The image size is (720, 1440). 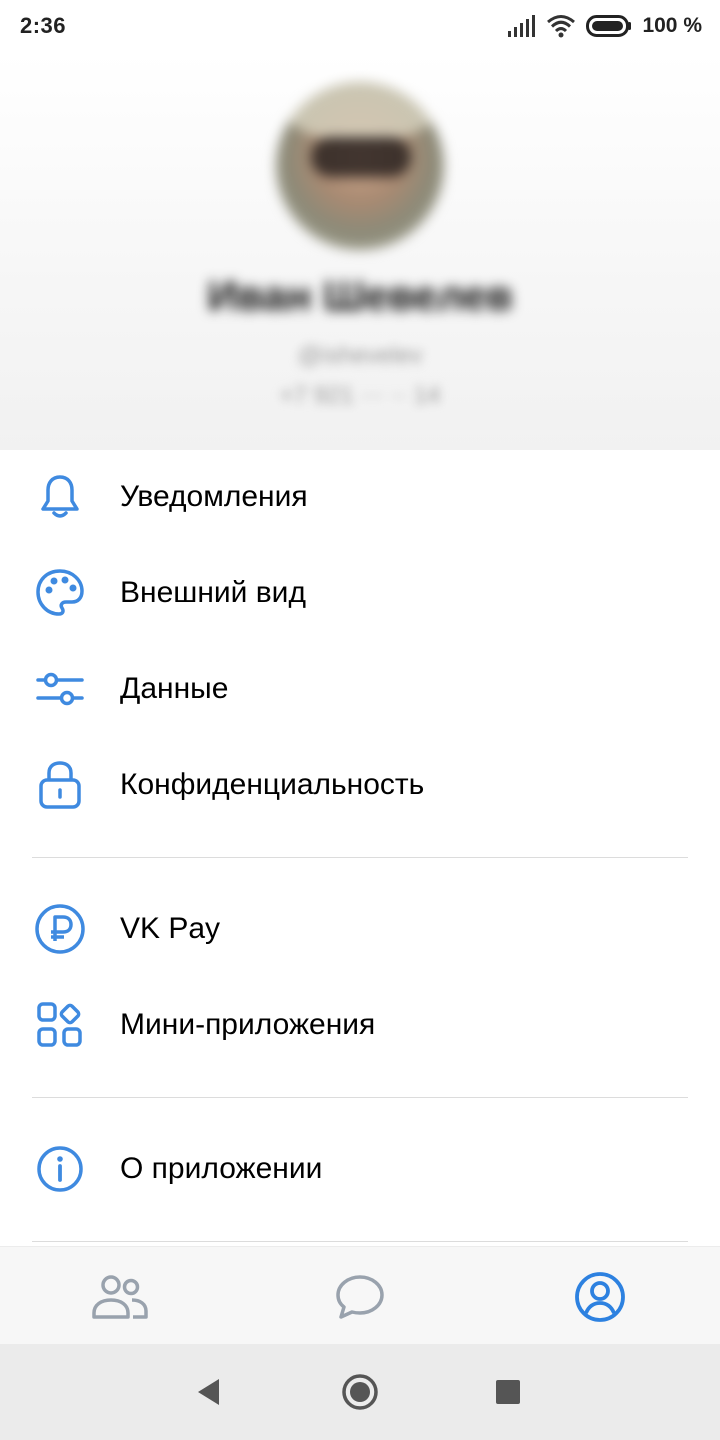 What do you see at coordinates (360, 593) in the screenshot?
I see `menu-item-appearance: Внешний вид` at bounding box center [360, 593].